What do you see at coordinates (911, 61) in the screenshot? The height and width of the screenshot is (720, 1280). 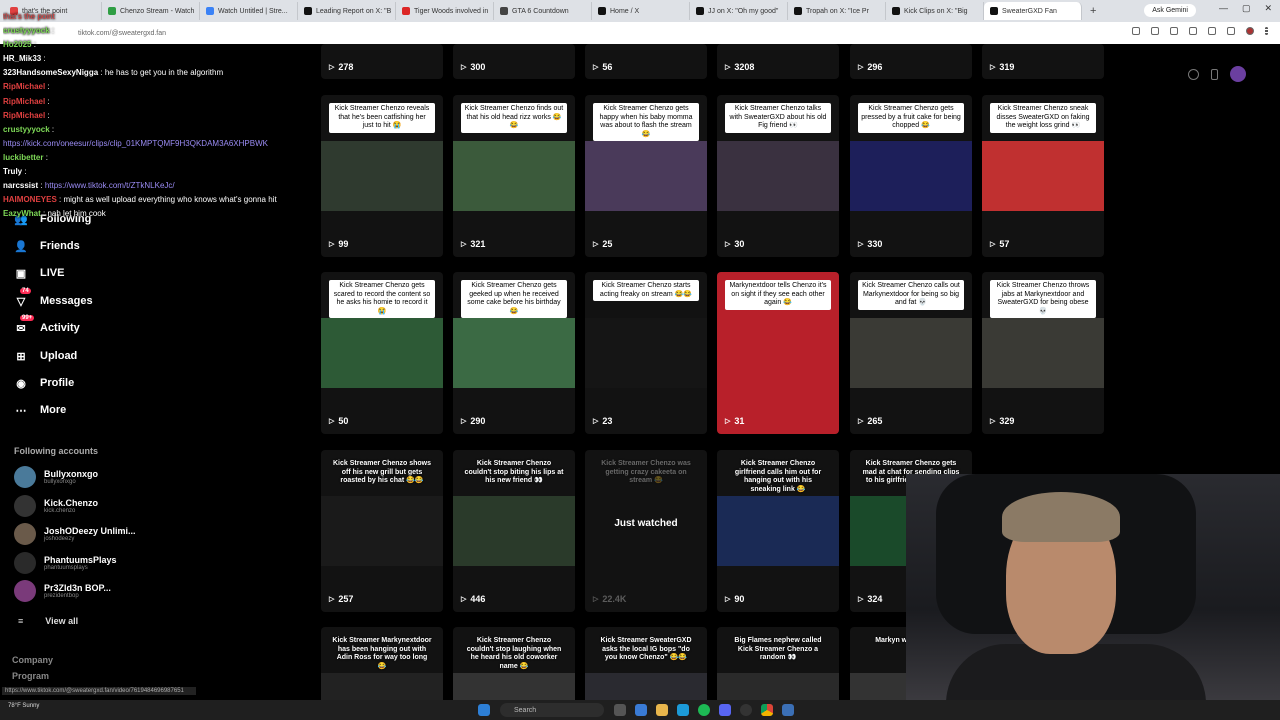 I see `video-card: ▷ 296` at bounding box center [911, 61].